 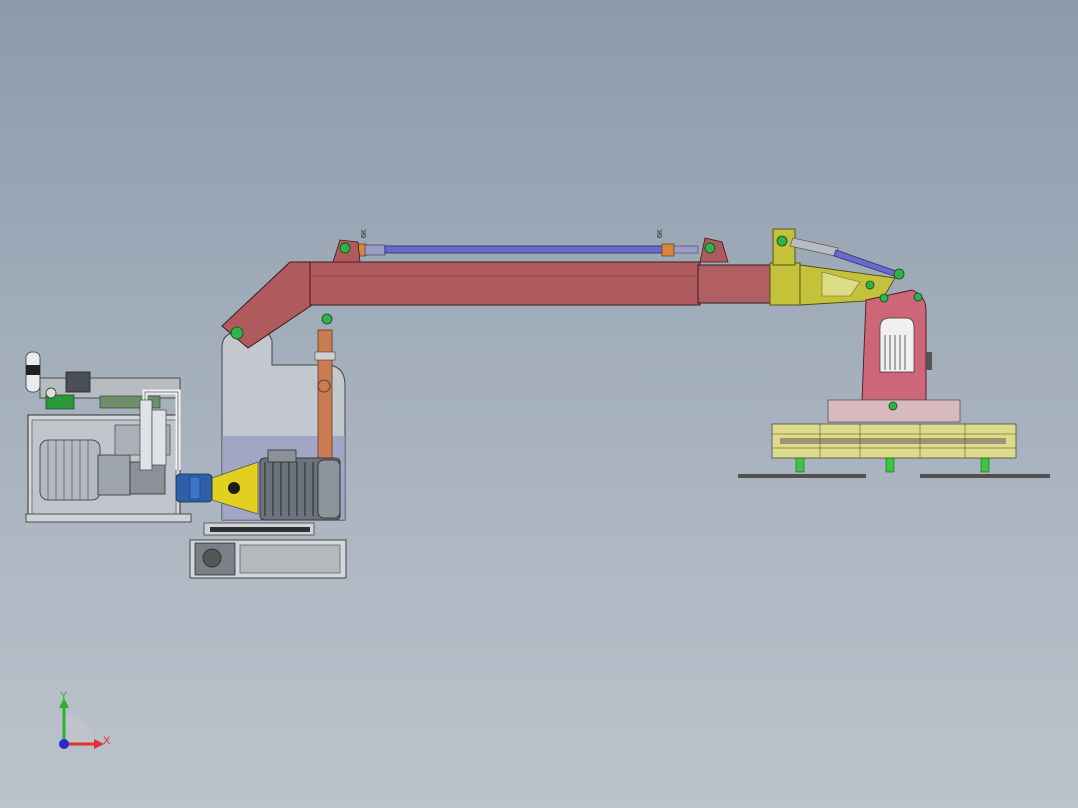 What do you see at coordinates (525, 243) in the screenshot?
I see `boom-hydraulic-cylinder: 6K 6K` at bounding box center [525, 243].